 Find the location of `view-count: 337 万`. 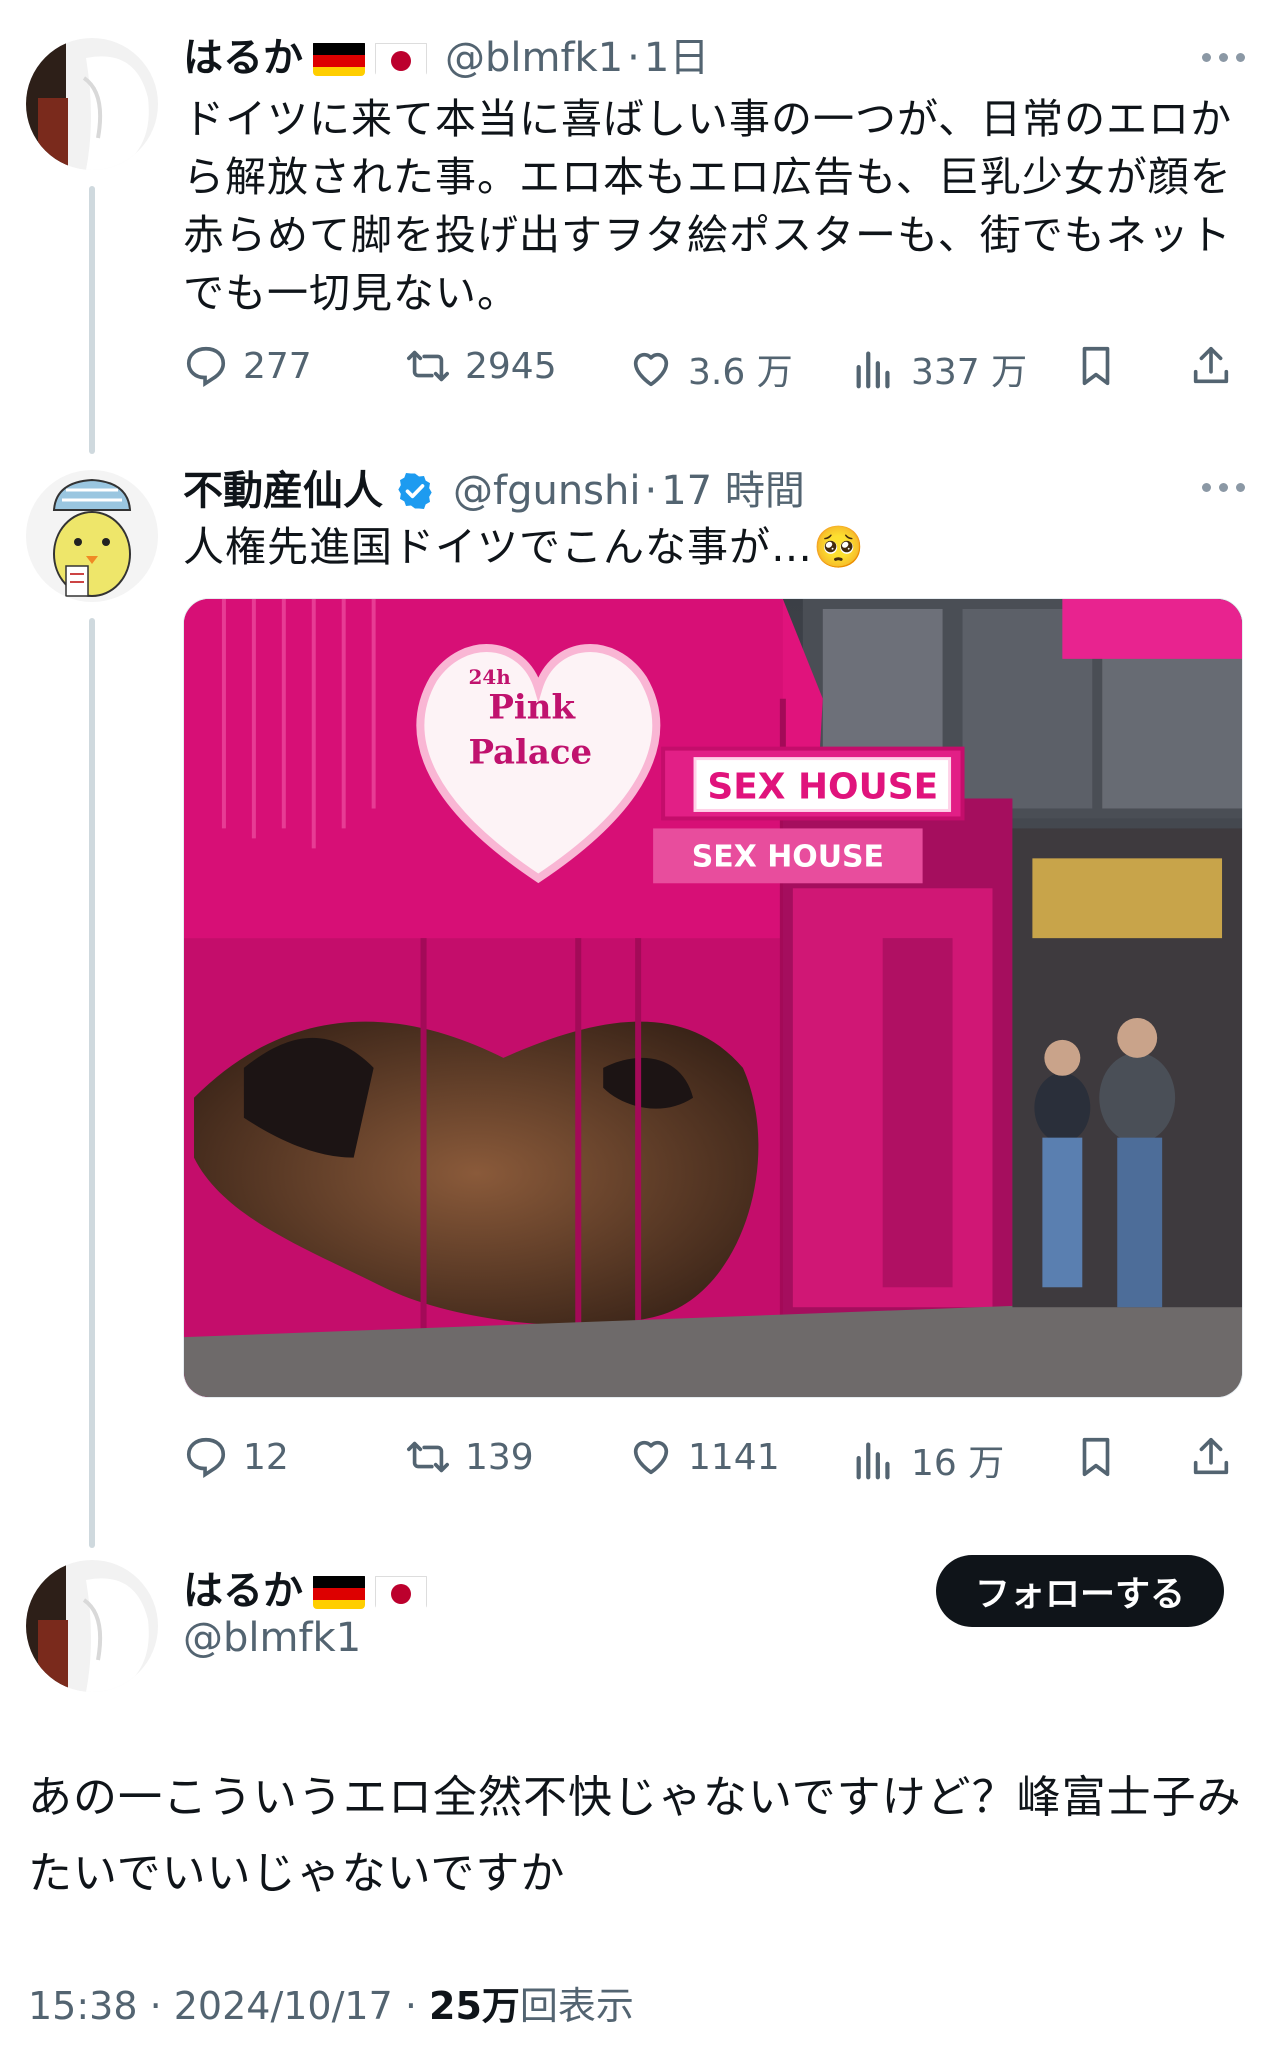

view-count: 337 万 is located at coordinates (969, 372).